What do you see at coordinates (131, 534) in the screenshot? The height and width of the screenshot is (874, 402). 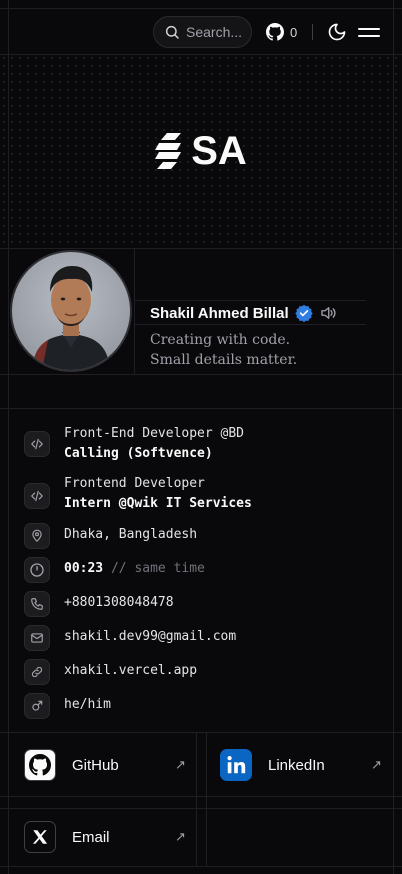 I see `location-text: Dhaka, Bangladesh` at bounding box center [131, 534].